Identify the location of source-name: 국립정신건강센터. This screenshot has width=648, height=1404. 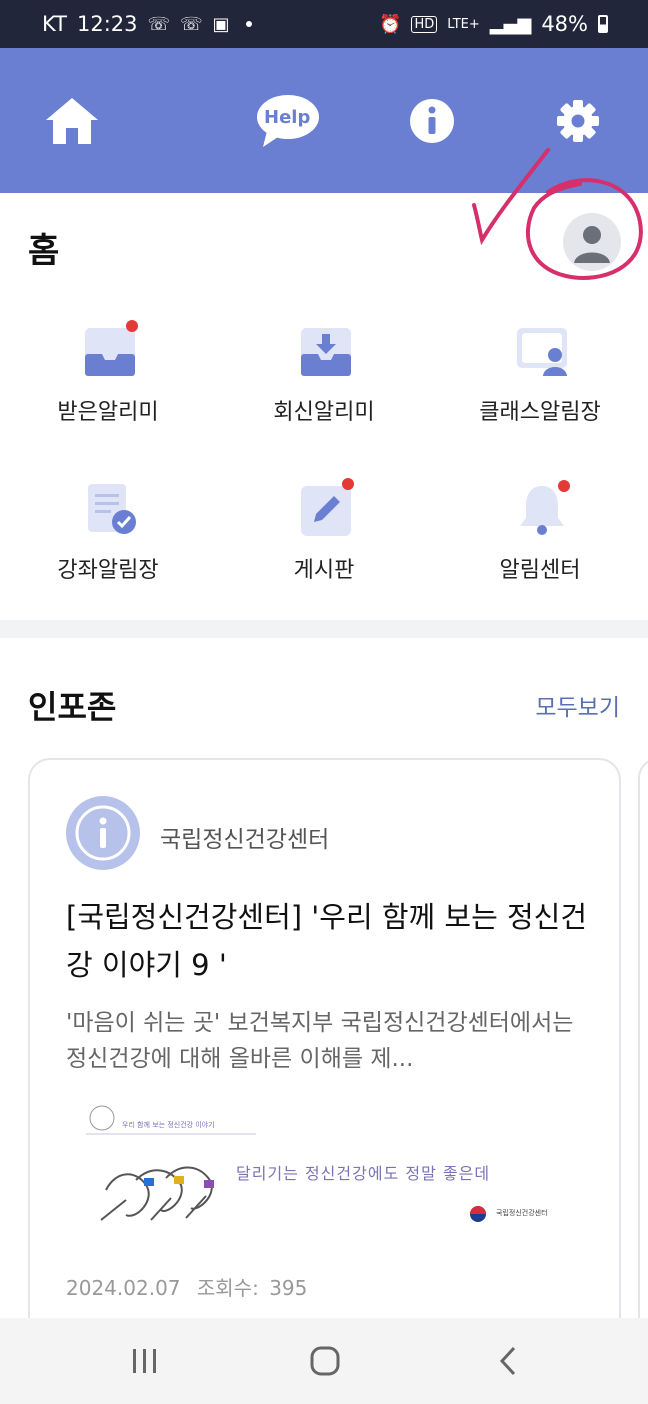
(245, 840).